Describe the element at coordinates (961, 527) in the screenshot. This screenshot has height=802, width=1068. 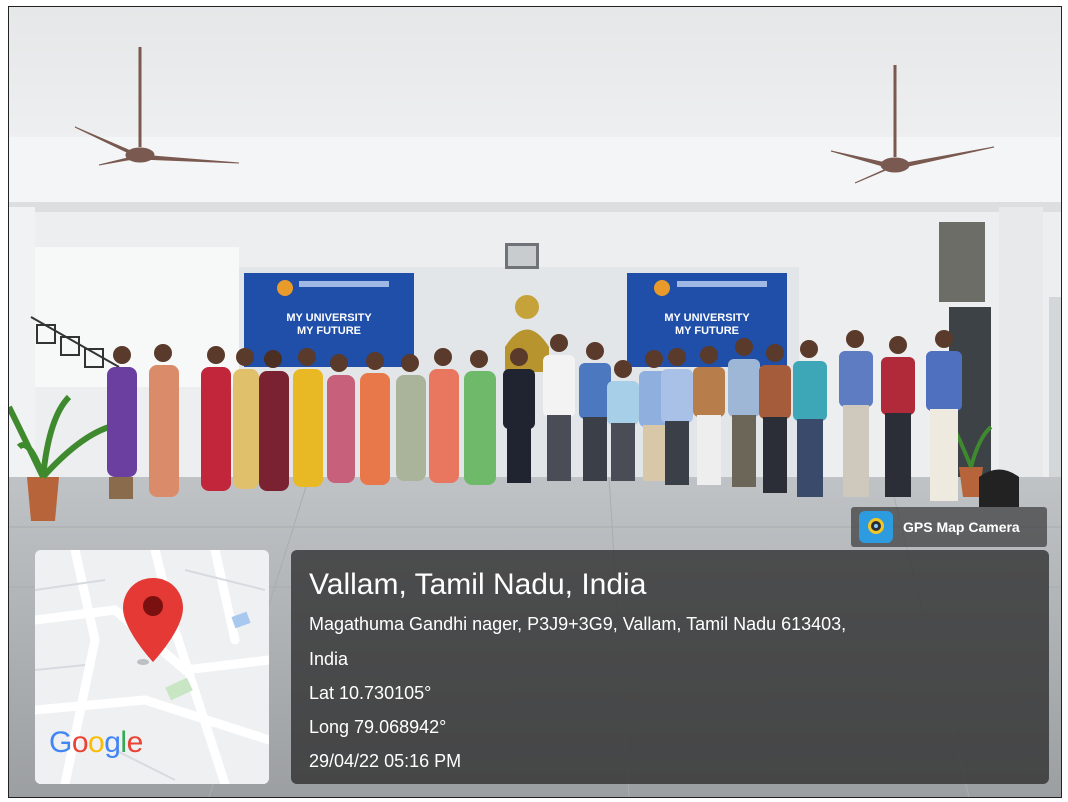
I see `gps-app-label: GPS Map Camera` at that location.